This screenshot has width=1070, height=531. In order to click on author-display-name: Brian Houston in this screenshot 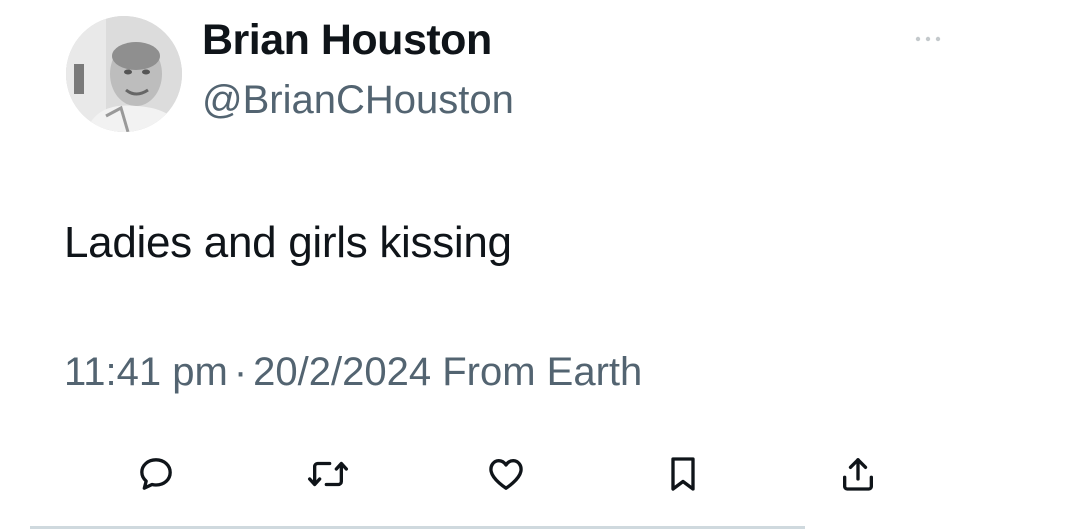, I will do `click(347, 40)`.